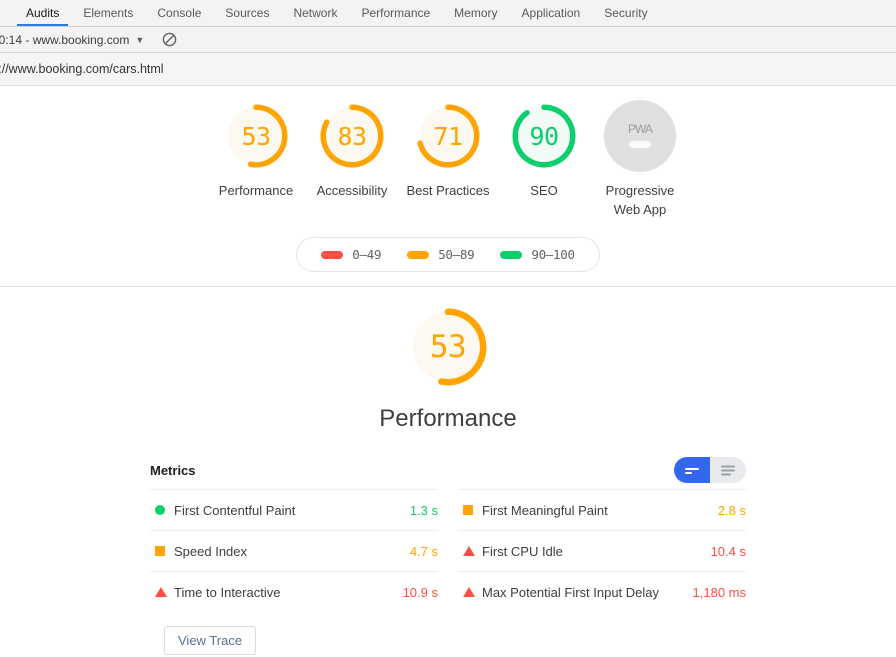 The image size is (896, 657). Describe the element at coordinates (544, 190) in the screenshot. I see `gauge-label: SEO` at that location.